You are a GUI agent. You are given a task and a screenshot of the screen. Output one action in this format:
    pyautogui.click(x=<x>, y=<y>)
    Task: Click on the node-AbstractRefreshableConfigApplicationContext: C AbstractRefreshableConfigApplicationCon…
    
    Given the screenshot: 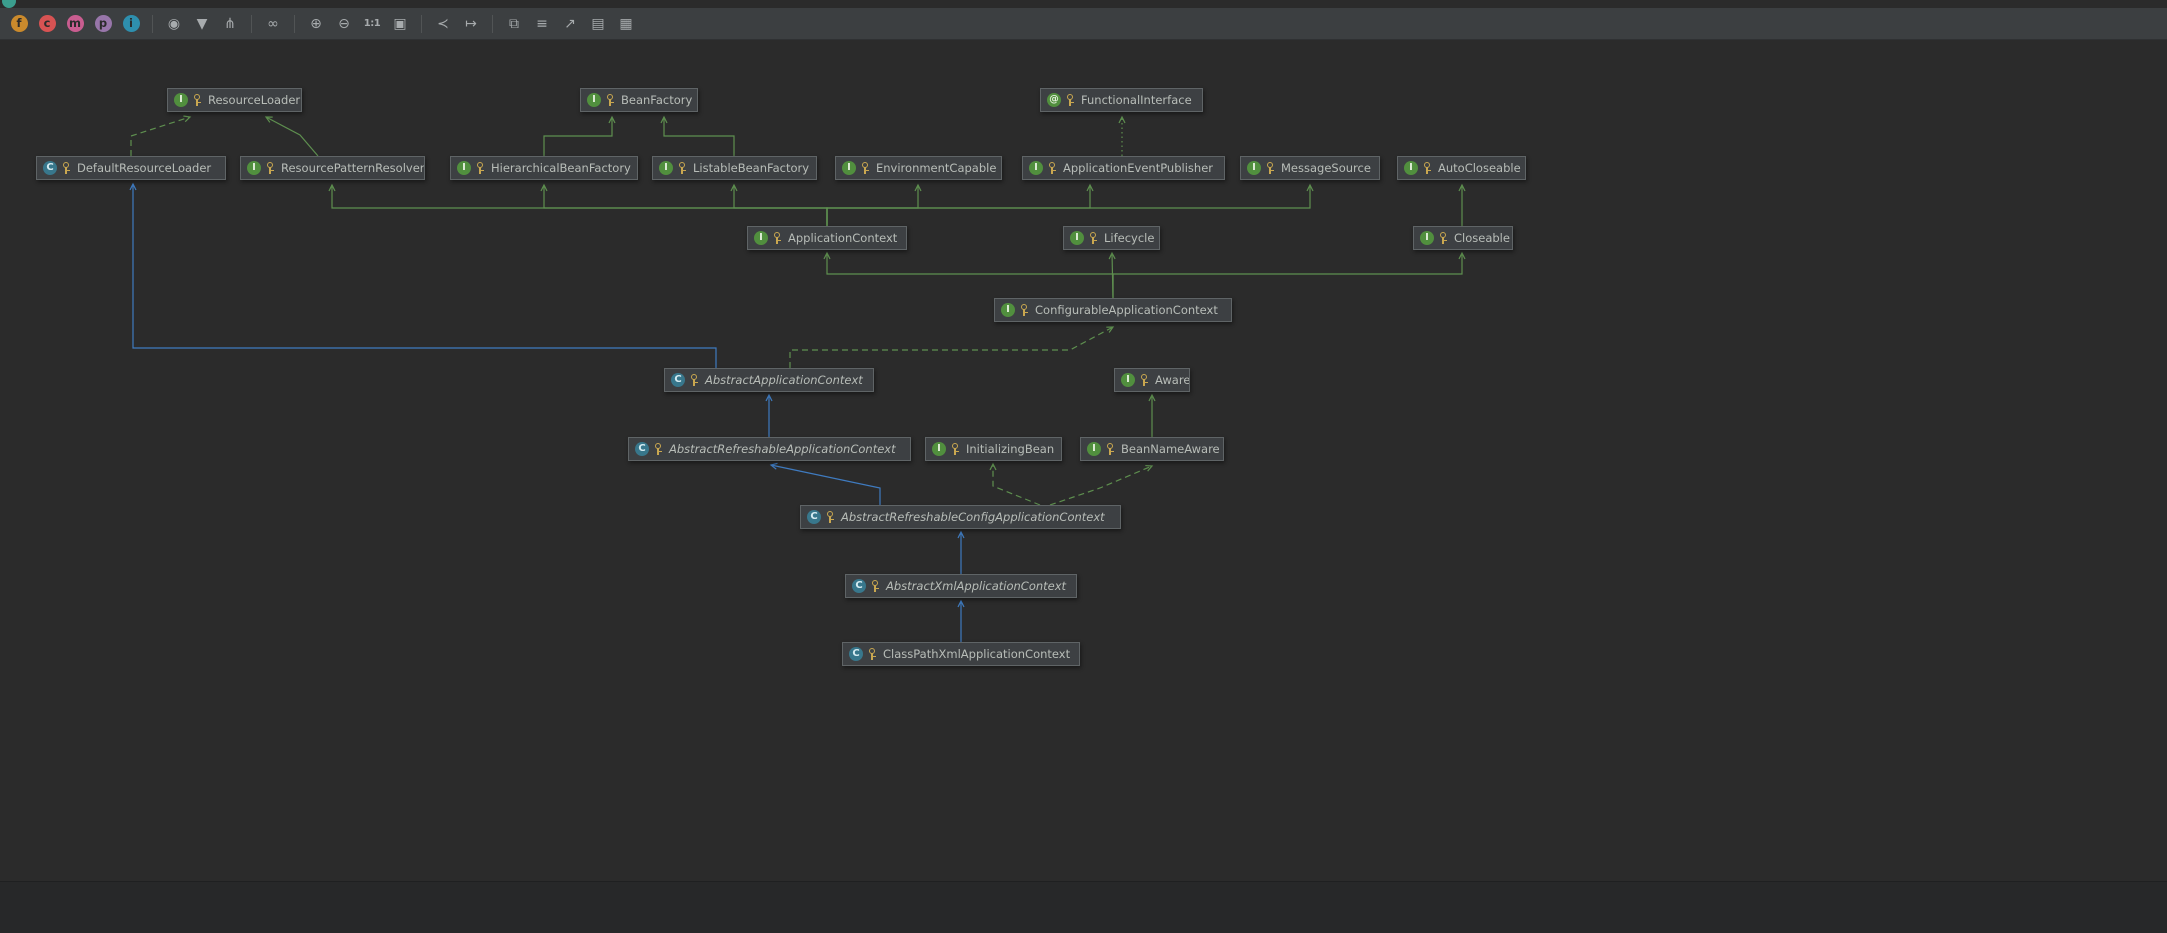 What is the action you would take?
    pyautogui.click(x=960, y=517)
    